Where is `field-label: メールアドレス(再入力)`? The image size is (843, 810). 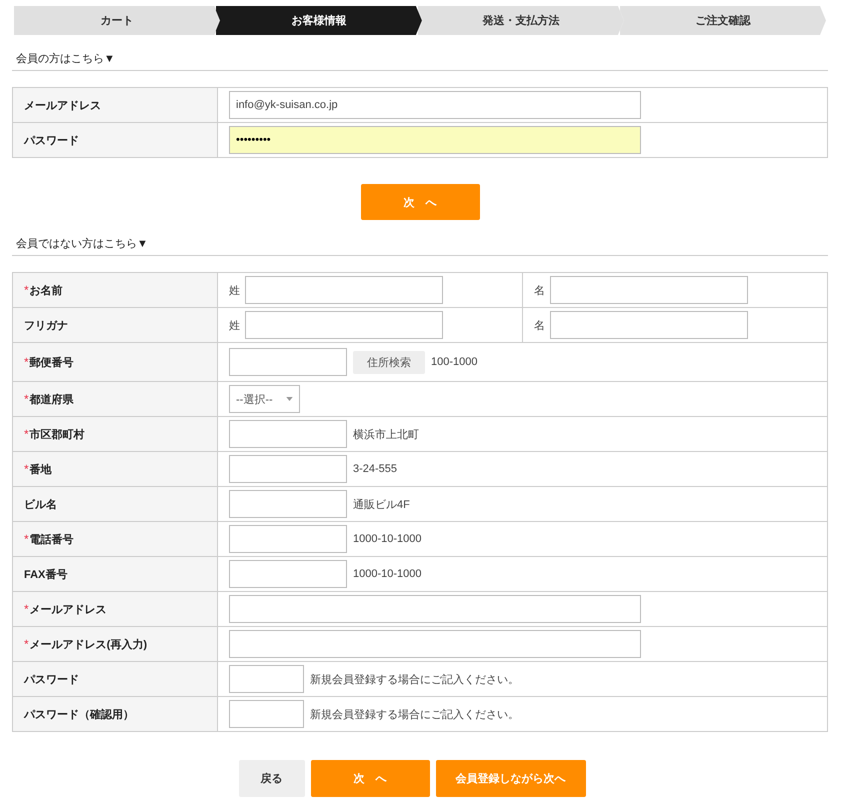
field-label: メールアドレス(再入力) is located at coordinates (88, 645).